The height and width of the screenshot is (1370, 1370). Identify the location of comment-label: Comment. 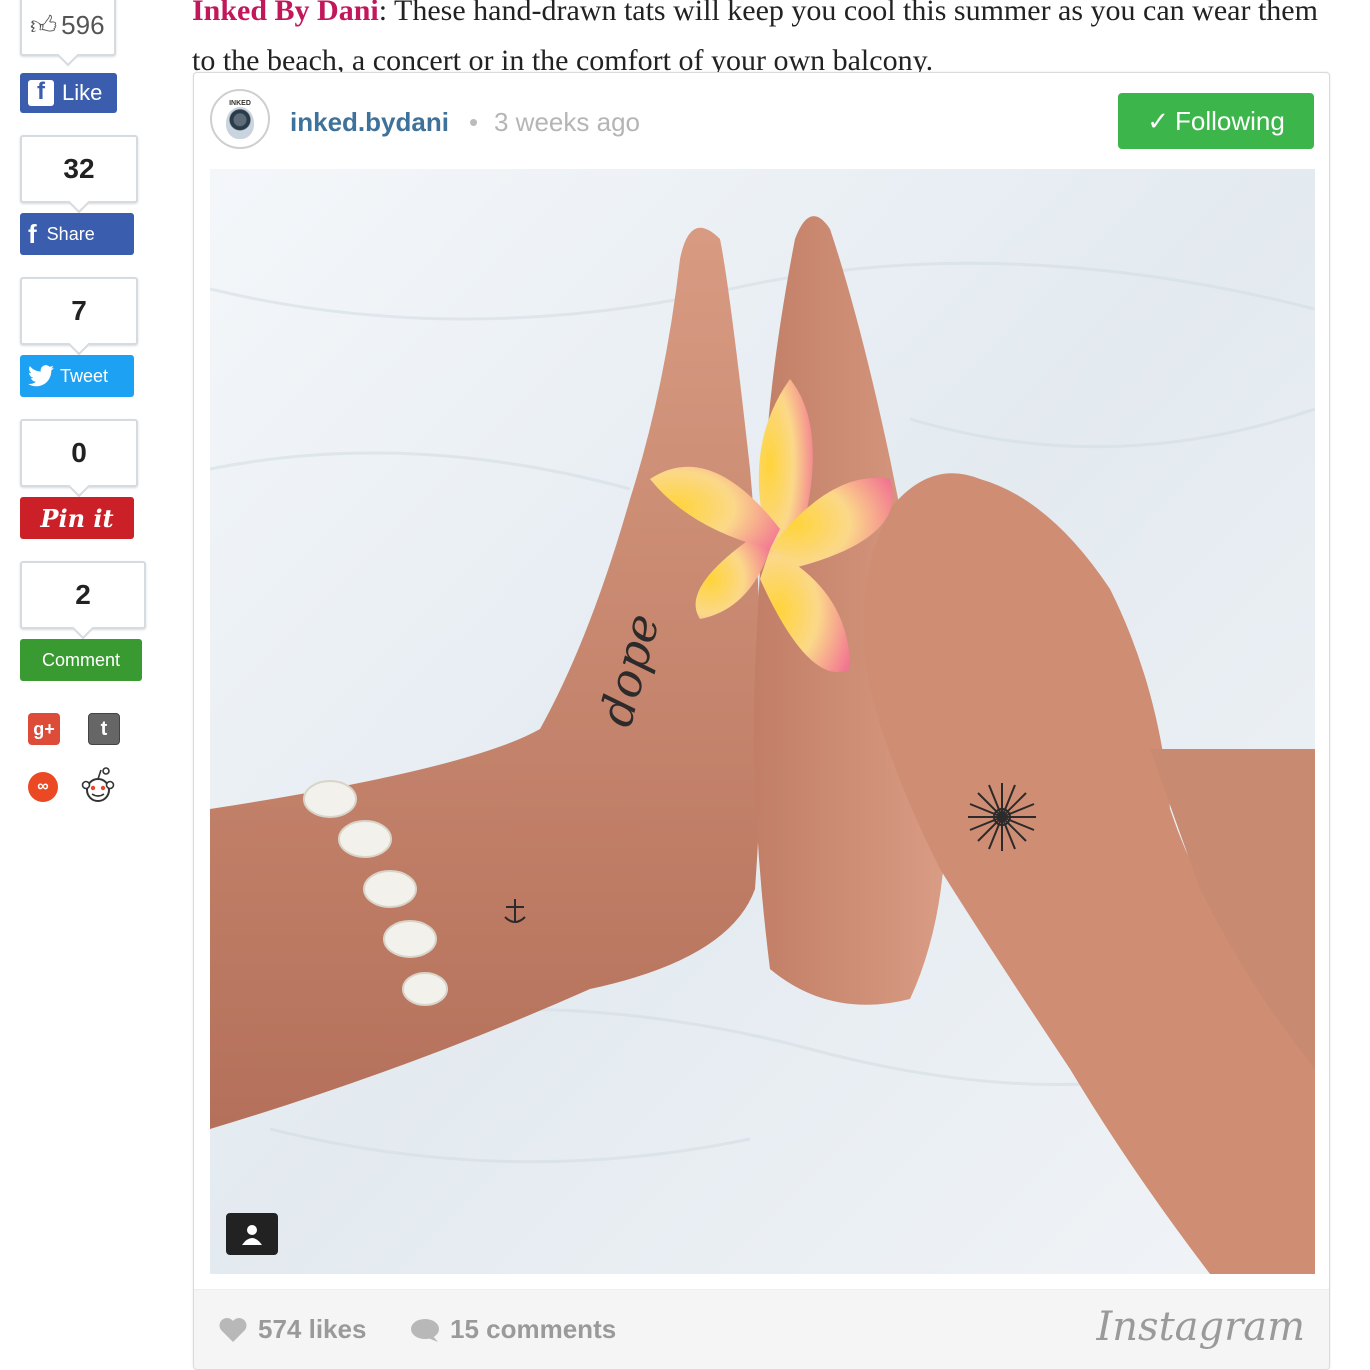
(81, 659).